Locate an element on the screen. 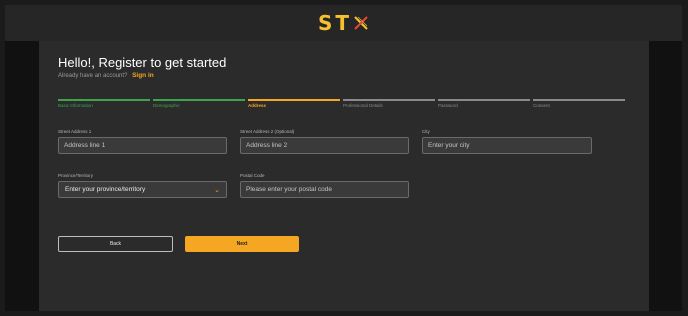 This screenshot has height=316, width=688. step-demographic: Demographic is located at coordinates (199, 103).